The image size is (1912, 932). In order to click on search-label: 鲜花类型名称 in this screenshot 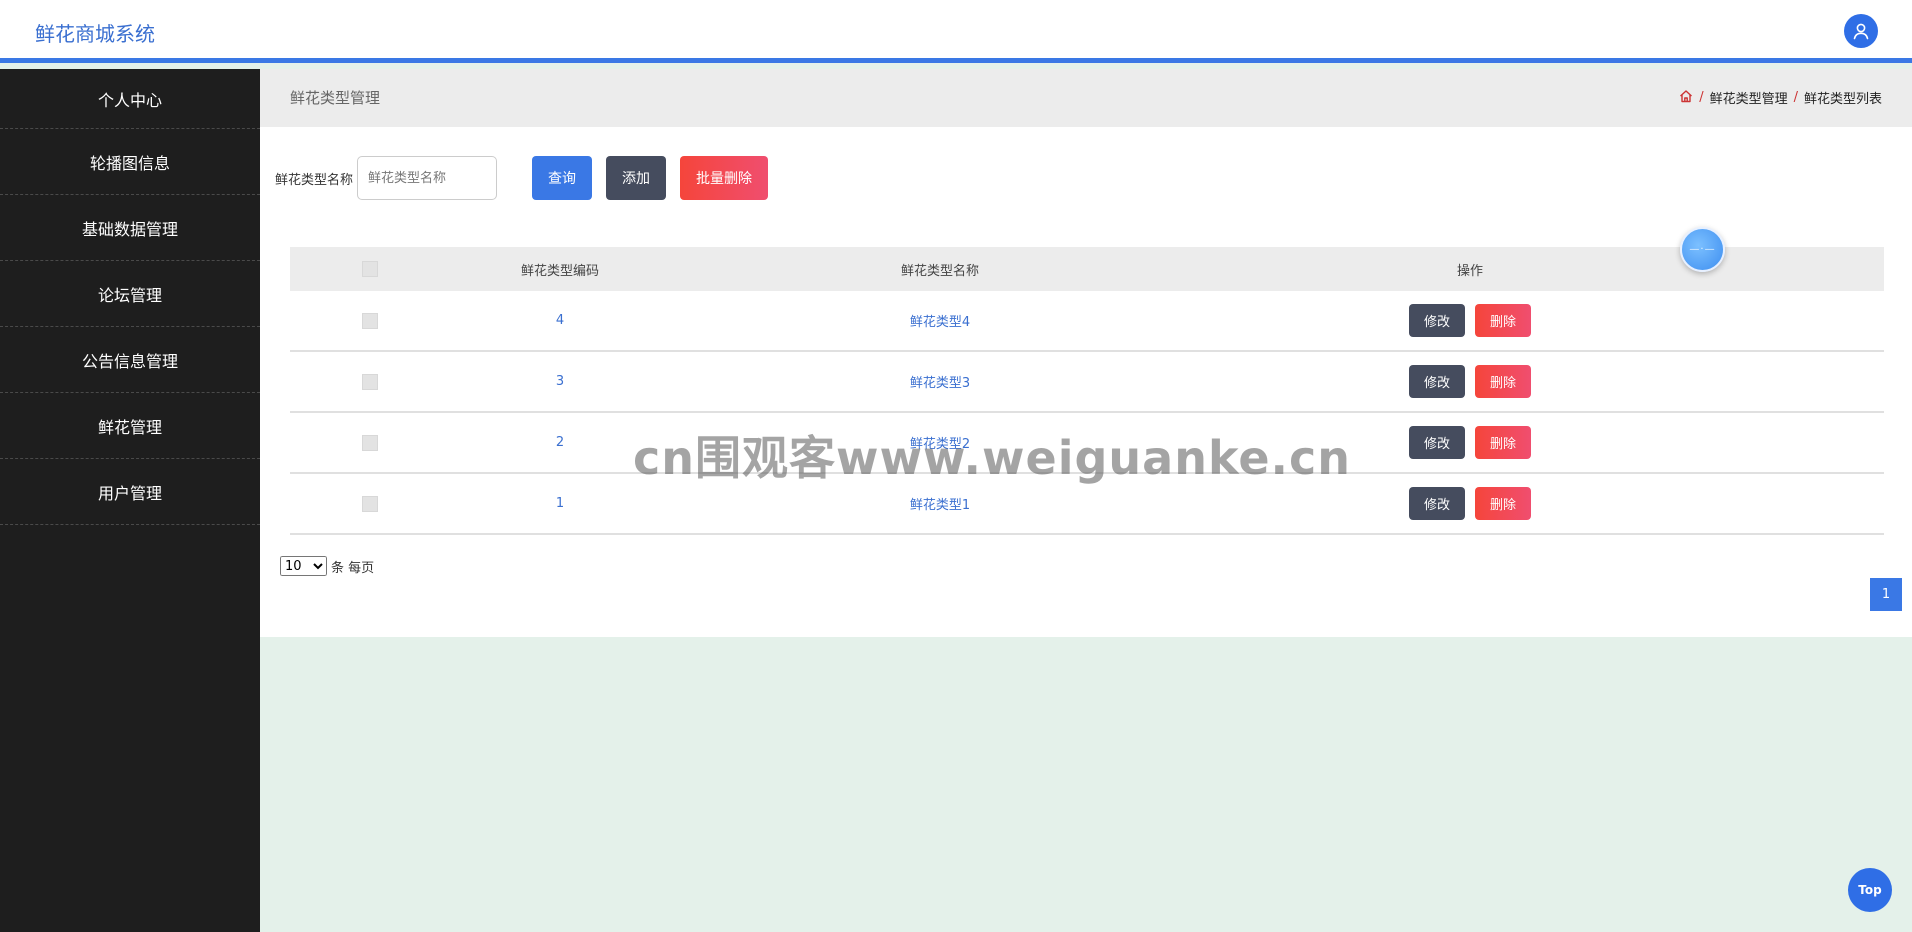, I will do `click(314, 180)`.